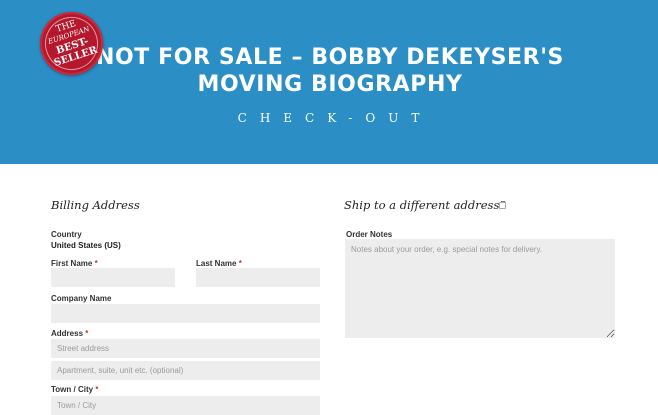 Image resolution: width=658 pixels, height=415 pixels. I want to click on address-label: Address *, so click(69, 333).